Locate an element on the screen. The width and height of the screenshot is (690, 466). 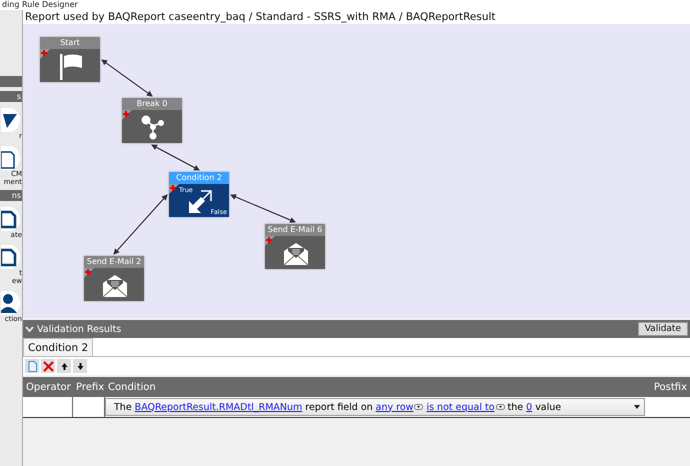
chevron-icon is located at coordinates (29, 329).